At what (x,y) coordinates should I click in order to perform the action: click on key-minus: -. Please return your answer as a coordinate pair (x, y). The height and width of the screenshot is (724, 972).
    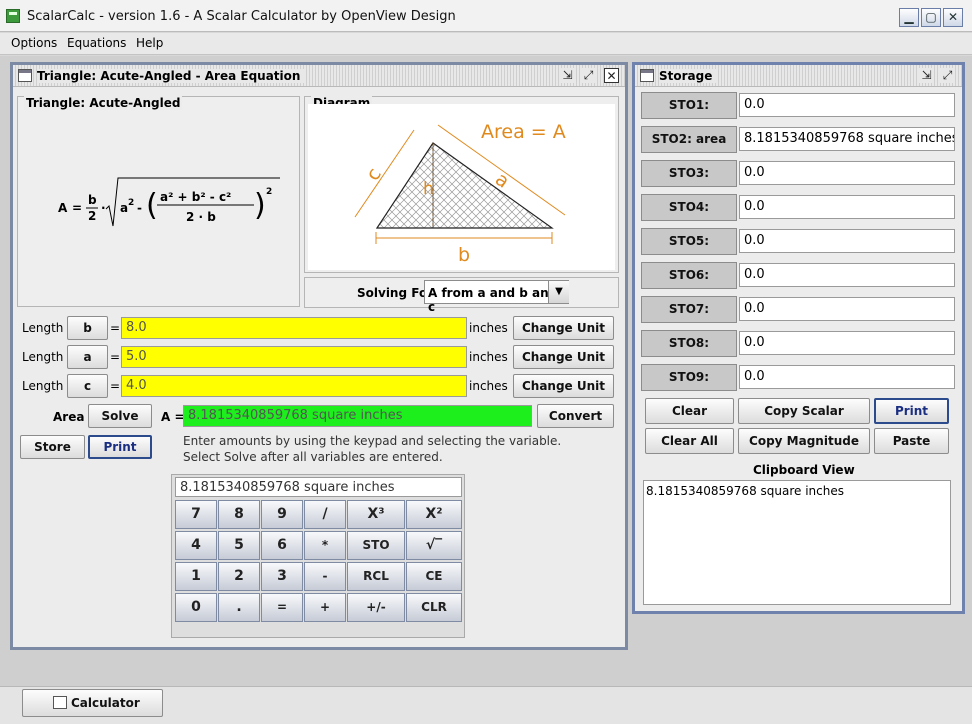
    Looking at the image, I should click on (325, 576).